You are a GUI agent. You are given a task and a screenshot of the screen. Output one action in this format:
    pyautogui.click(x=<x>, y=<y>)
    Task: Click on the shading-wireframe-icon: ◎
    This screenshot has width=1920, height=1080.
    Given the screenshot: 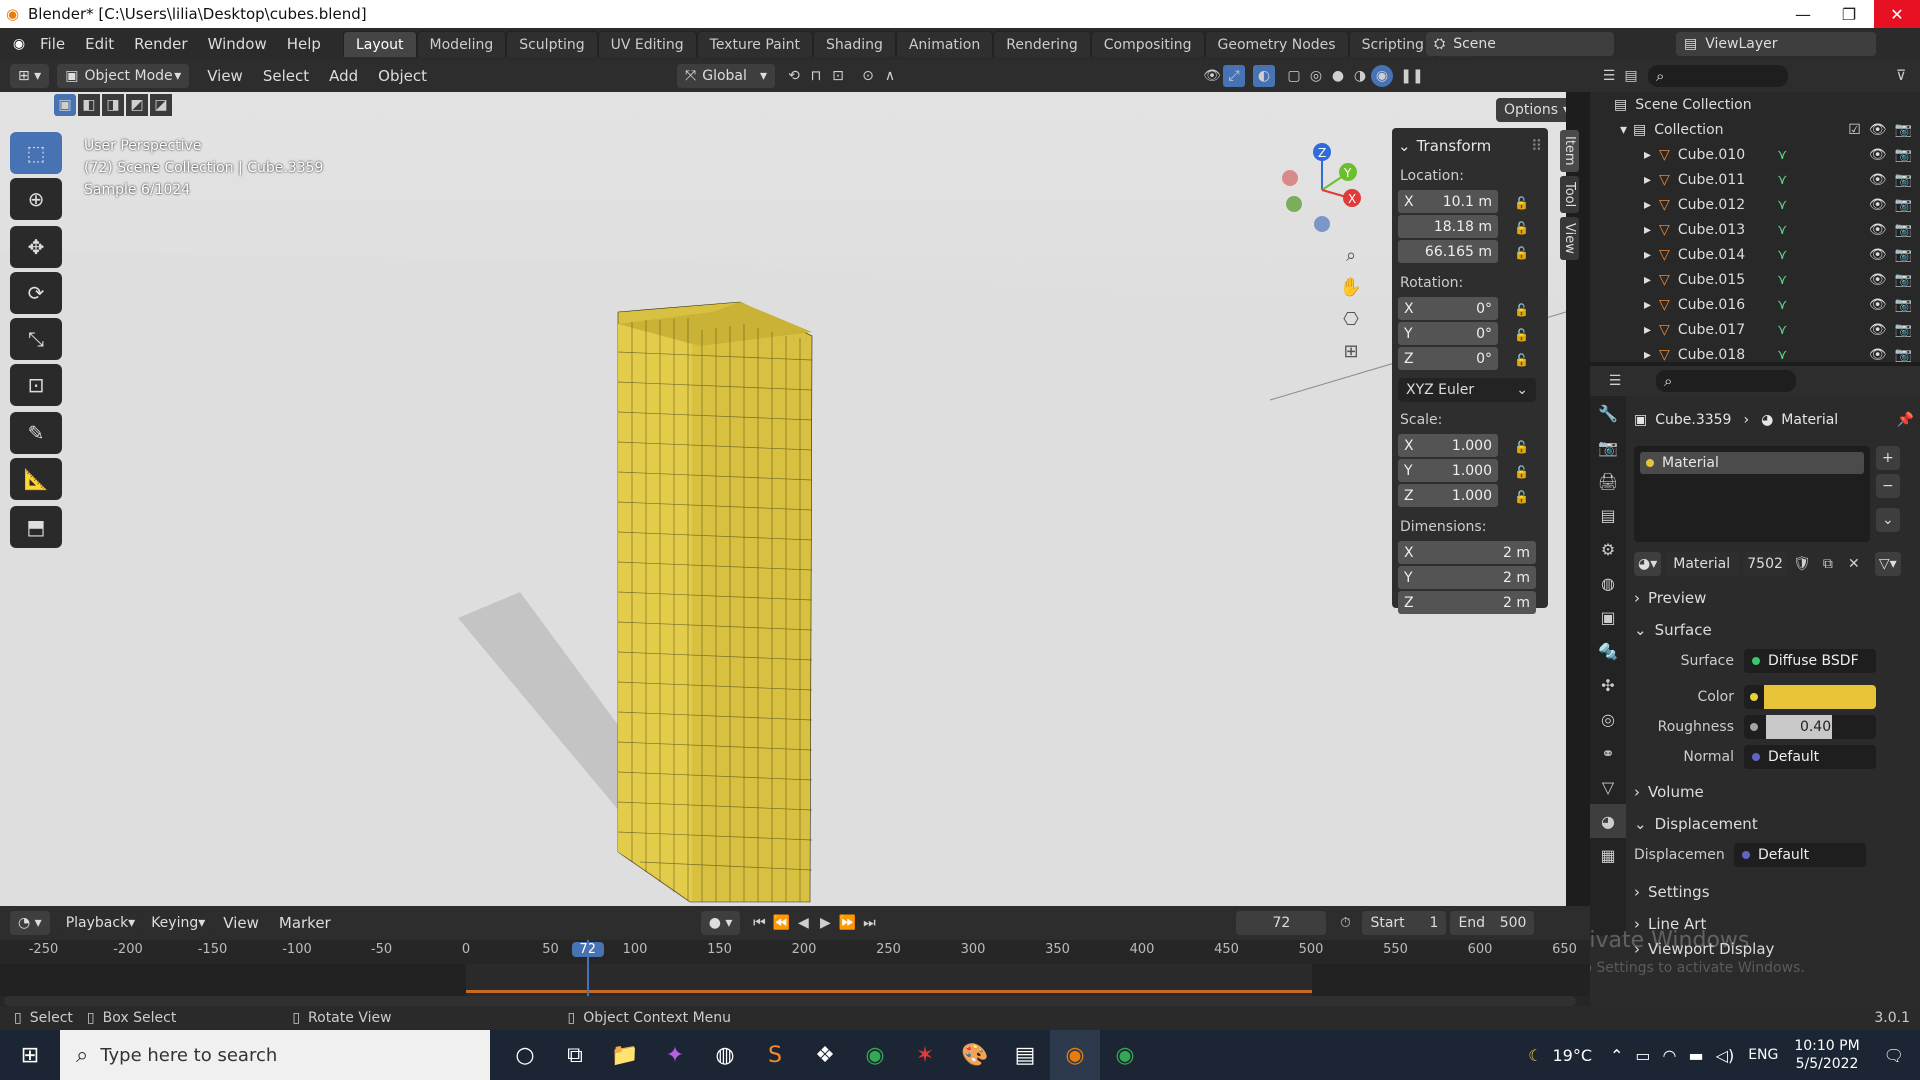 What is the action you would take?
    pyautogui.click(x=1316, y=76)
    